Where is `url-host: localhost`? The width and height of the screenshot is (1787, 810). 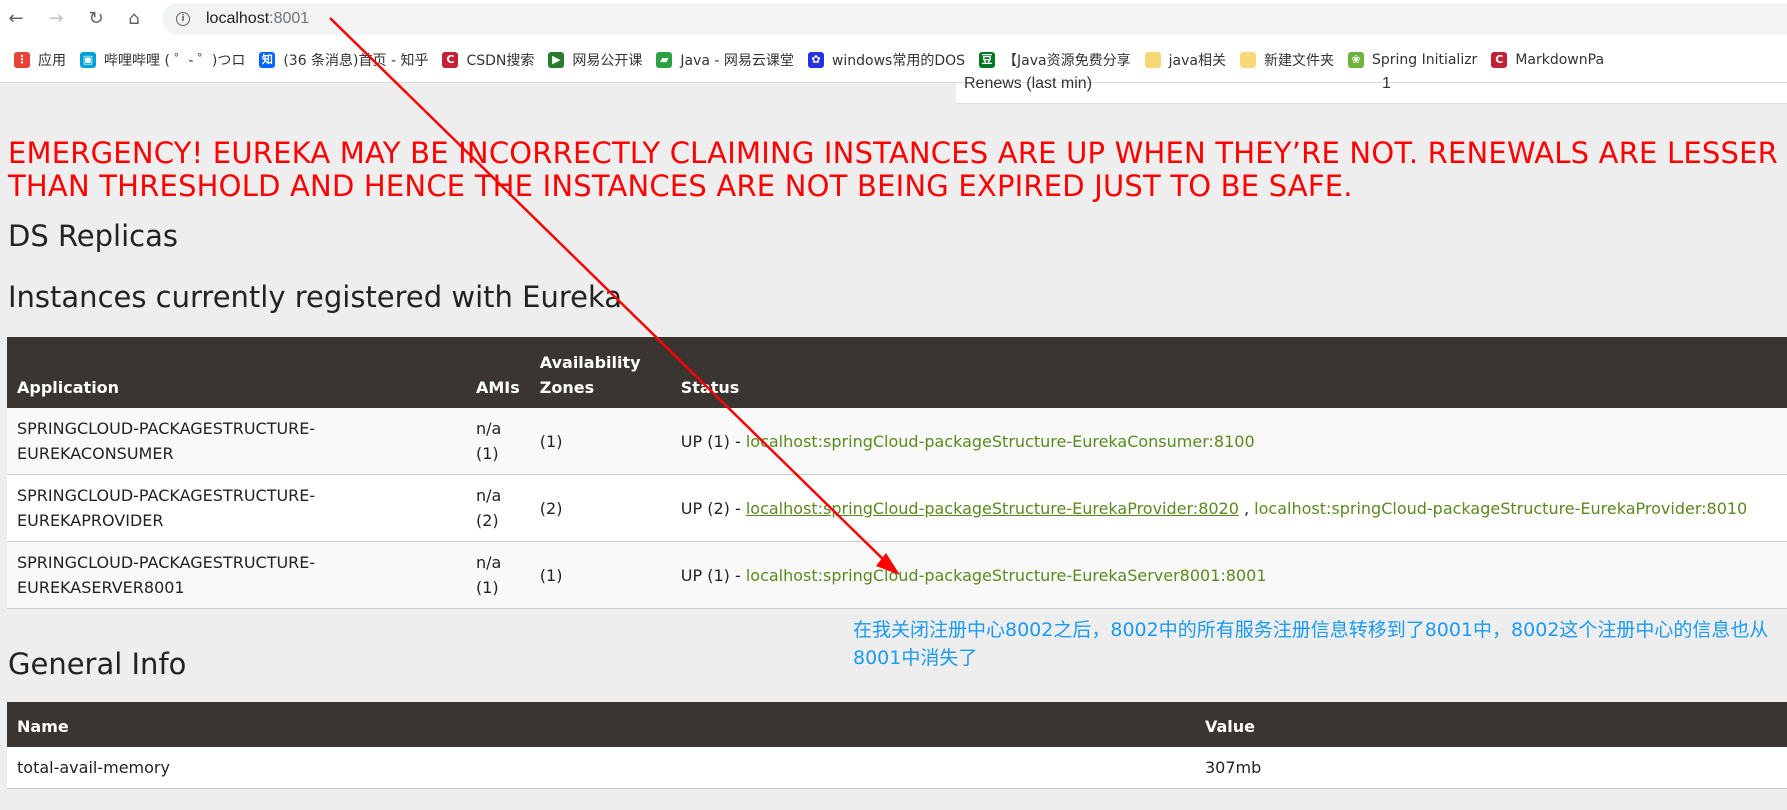
url-host: localhost is located at coordinates (238, 18).